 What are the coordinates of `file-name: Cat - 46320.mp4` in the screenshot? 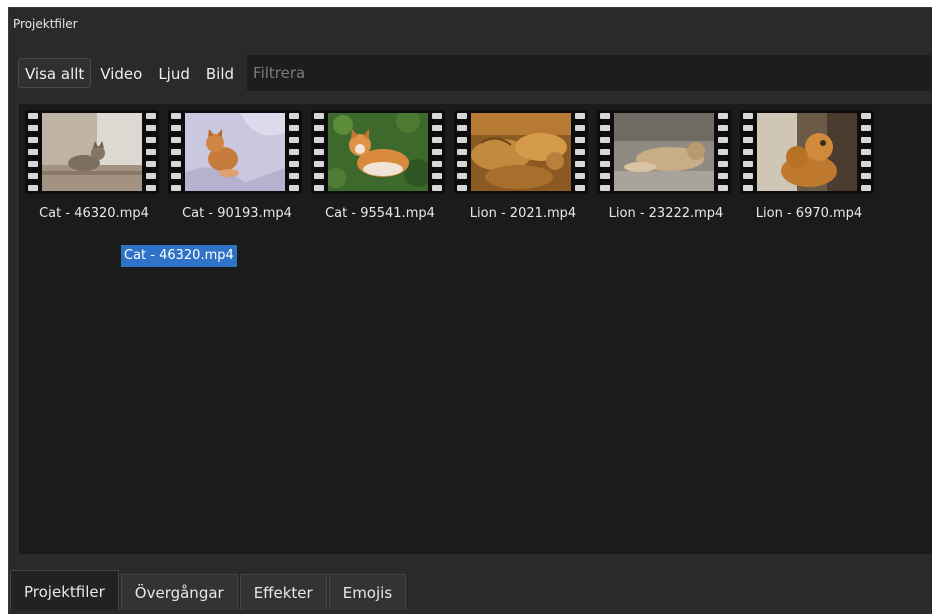 It's located at (94, 213).